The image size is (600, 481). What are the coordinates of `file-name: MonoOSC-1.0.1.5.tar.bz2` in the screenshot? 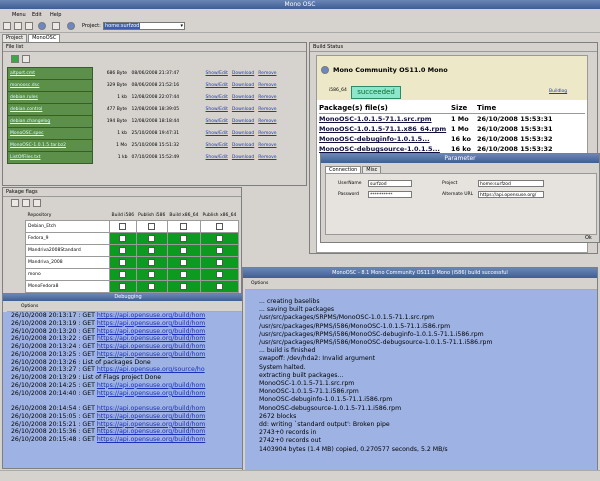 It's located at (50, 145).